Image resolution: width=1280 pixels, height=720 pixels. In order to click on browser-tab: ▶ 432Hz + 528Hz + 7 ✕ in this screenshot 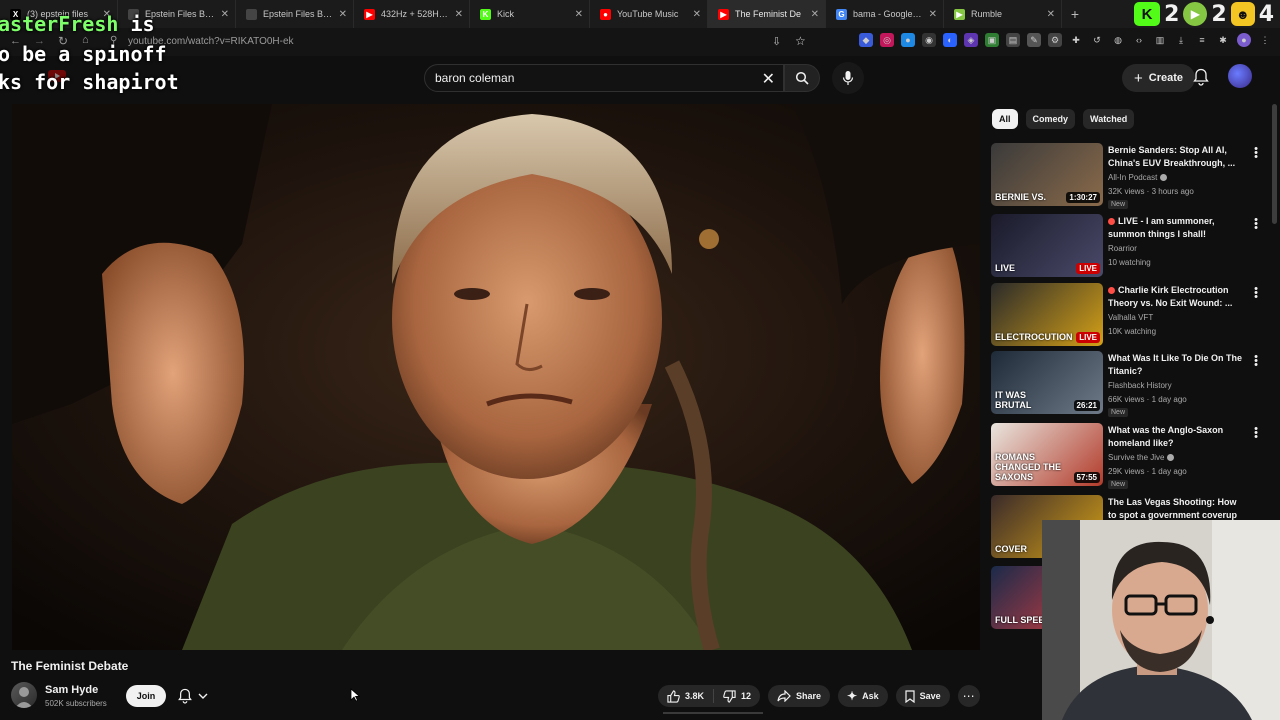, I will do `click(412, 14)`.